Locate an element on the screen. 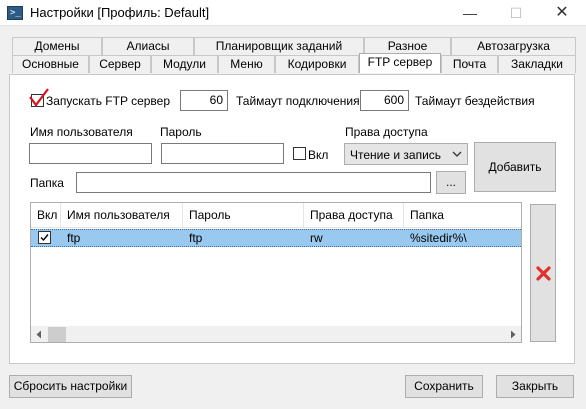  tab-ftp-server: FTP сервер is located at coordinates (400, 63).